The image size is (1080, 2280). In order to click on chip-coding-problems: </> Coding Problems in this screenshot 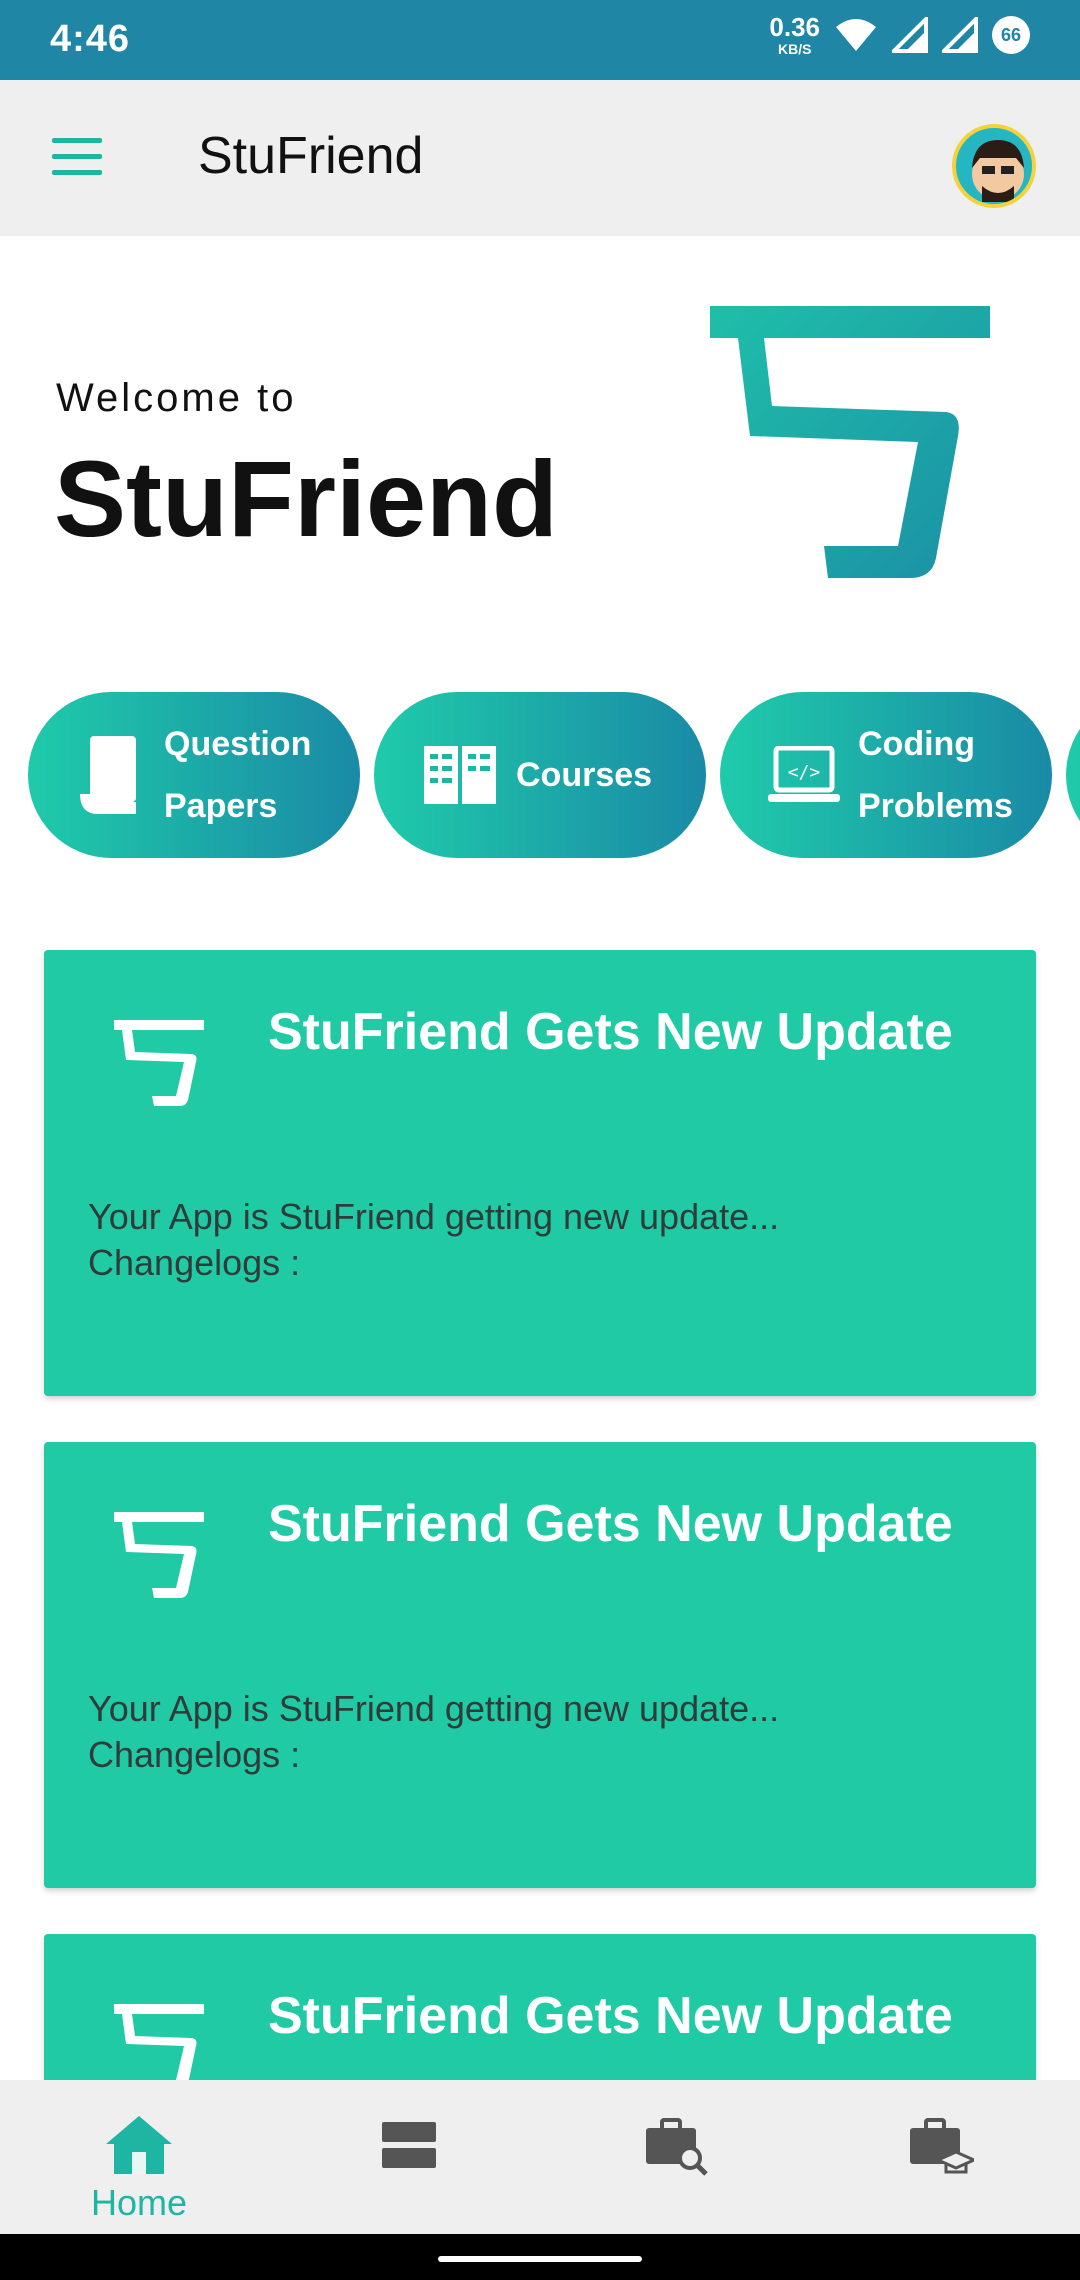, I will do `click(886, 775)`.